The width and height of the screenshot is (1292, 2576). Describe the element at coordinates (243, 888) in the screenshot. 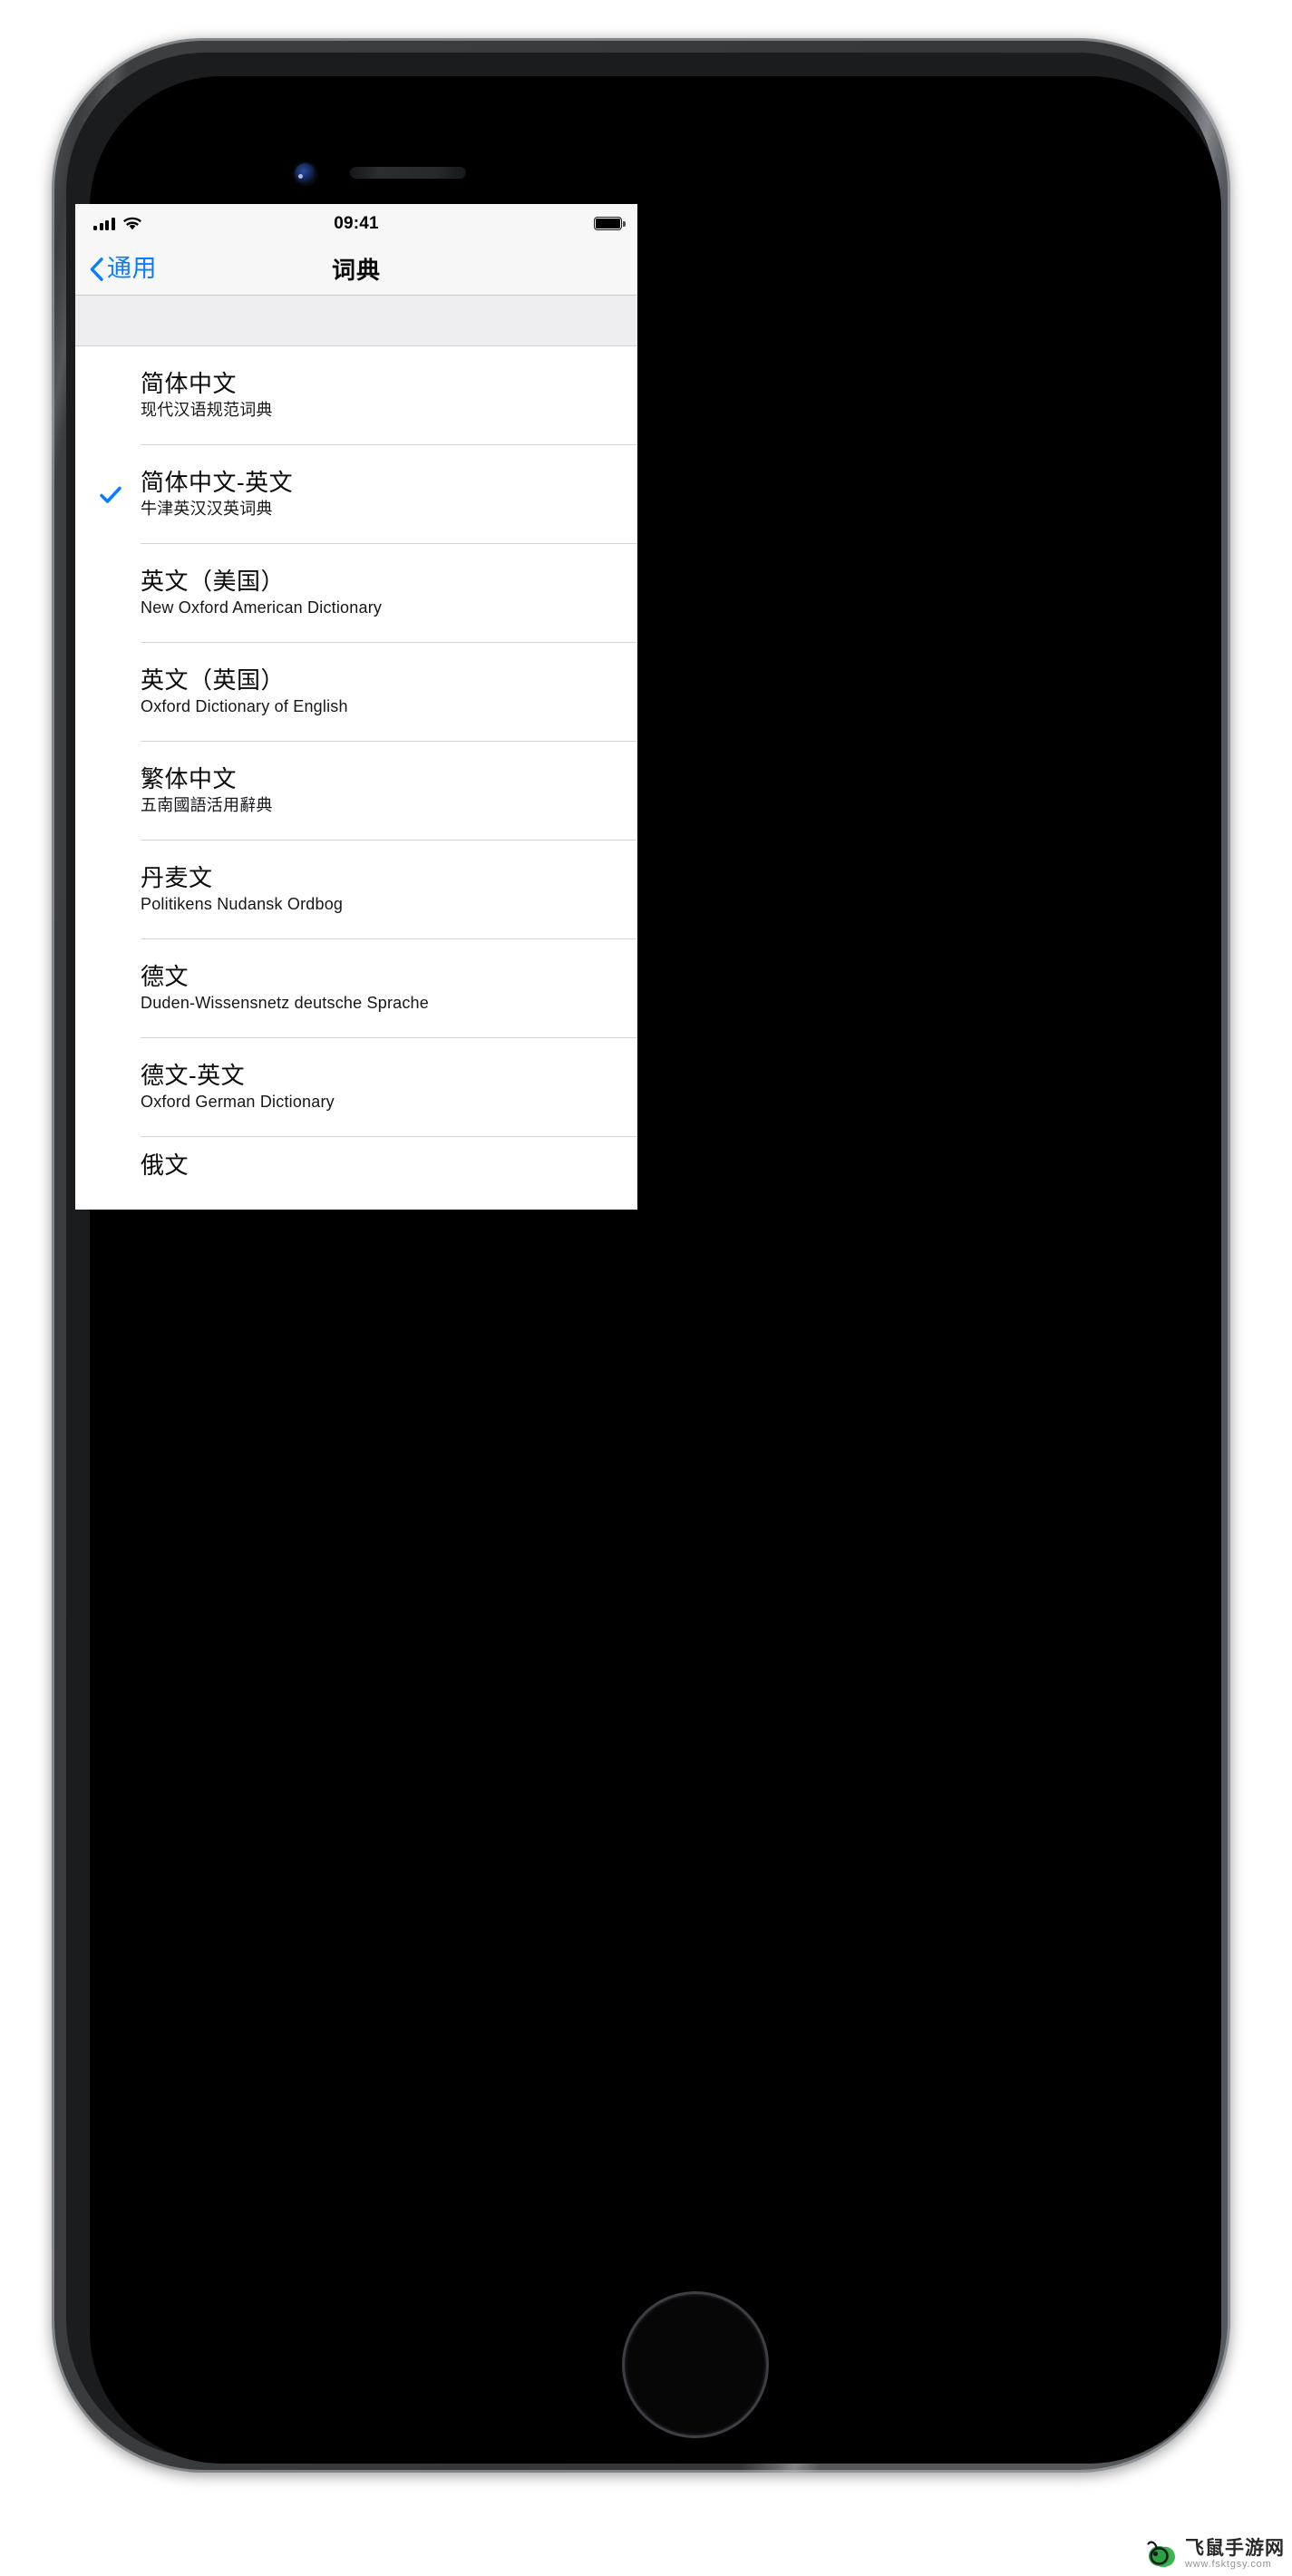

I see `list-item-text: 丹麦文 Politikens Nudansk Ordbog` at that location.